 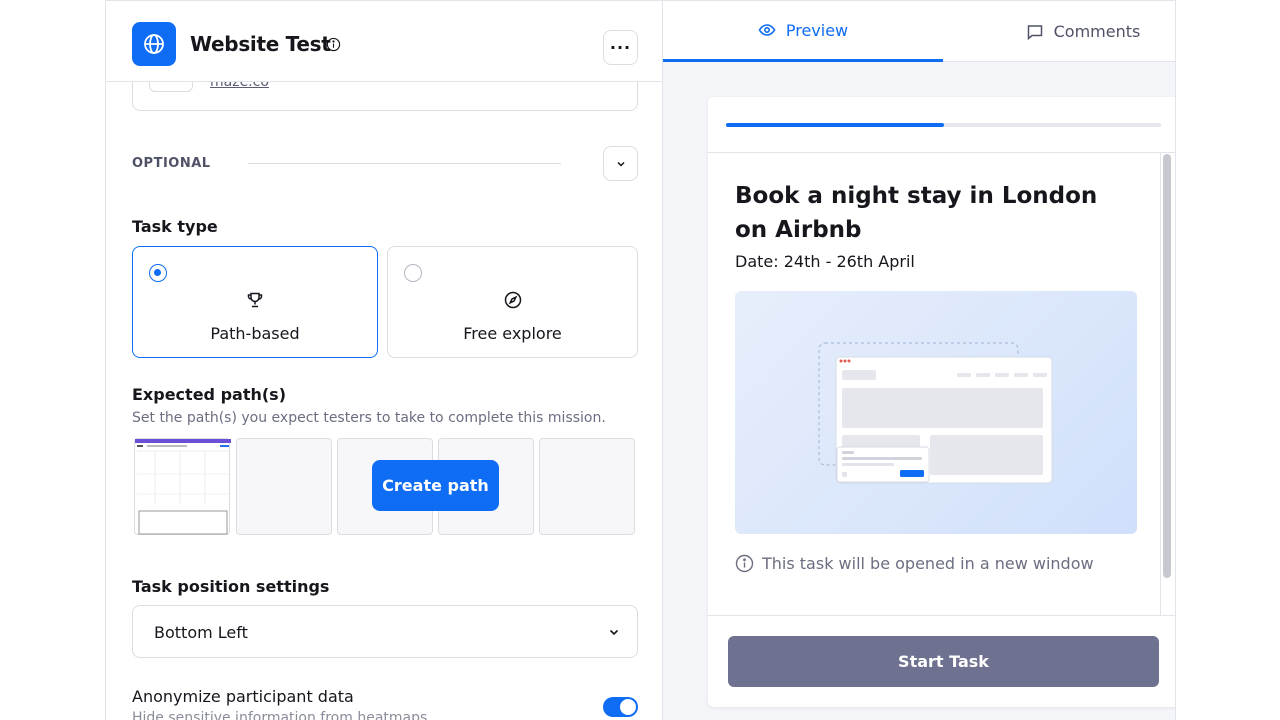 I want to click on screen-thumbnail-image, so click(x=183, y=487).